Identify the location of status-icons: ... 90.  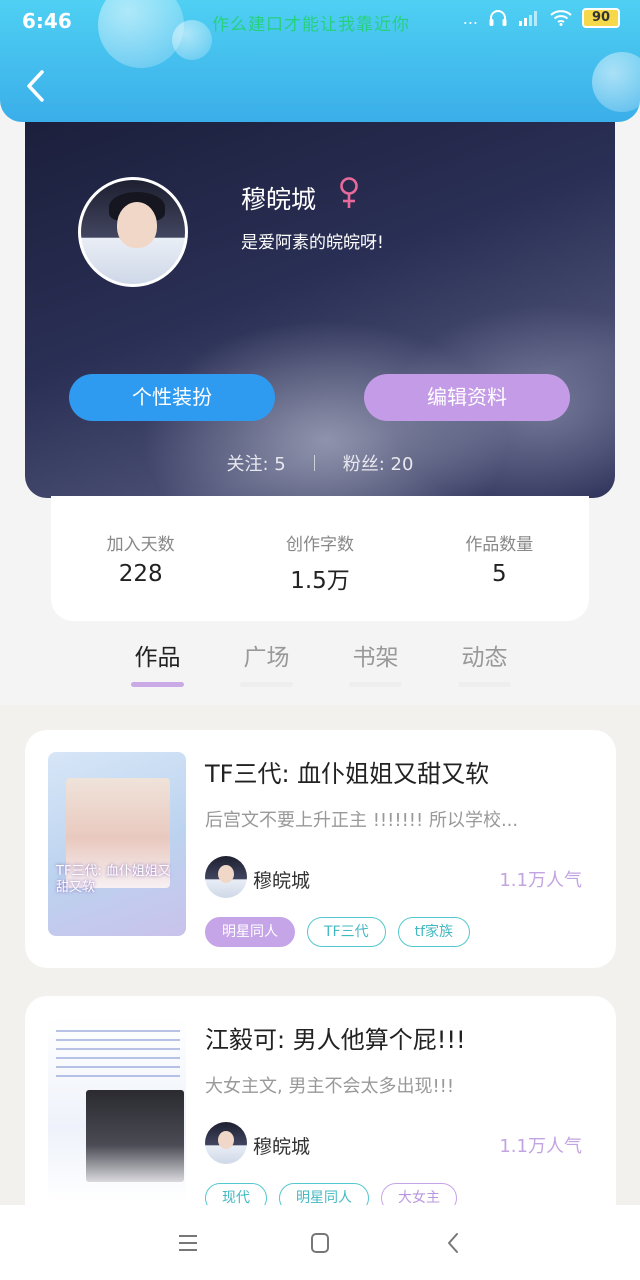
(541, 18).